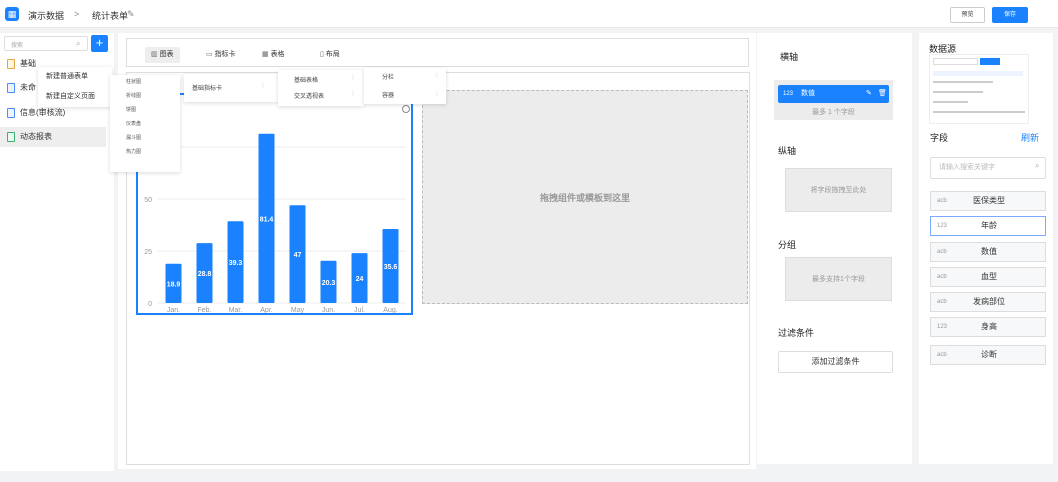  Describe the element at coordinates (835, 362) in the screenshot. I see `add-filter-button: 添加过滤条件` at that location.